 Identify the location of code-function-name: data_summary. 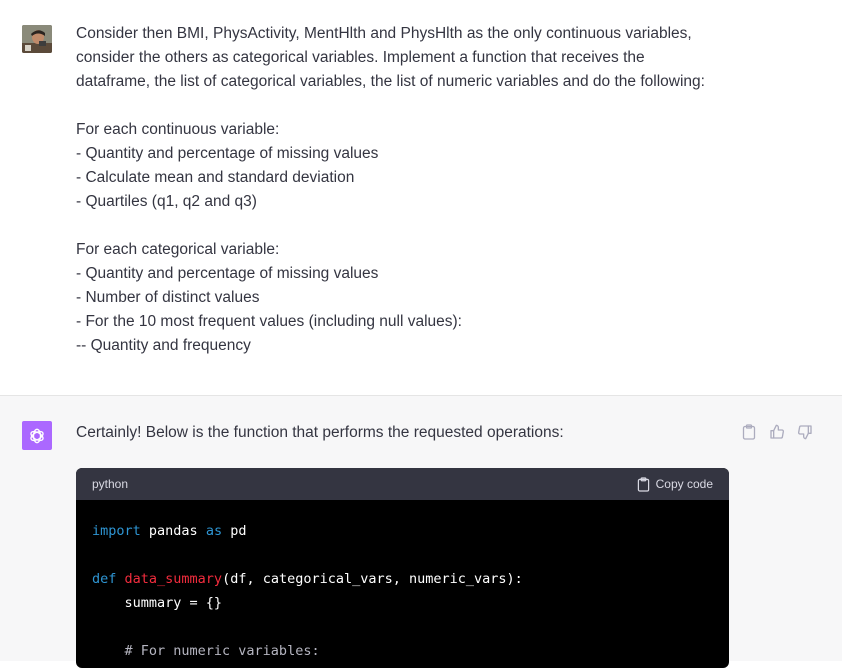
(173, 579).